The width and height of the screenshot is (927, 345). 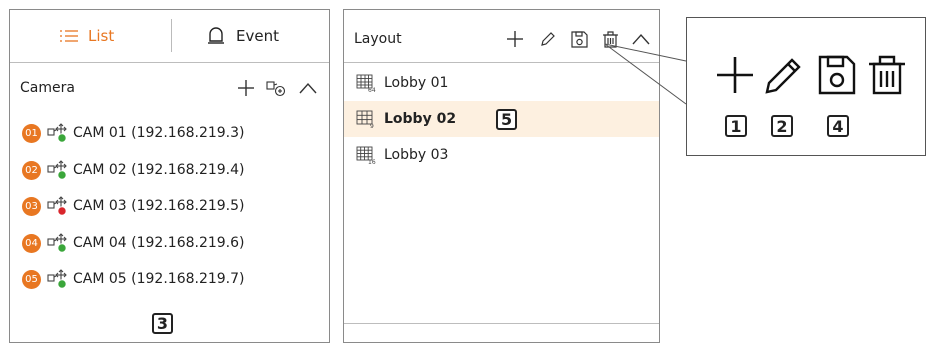 I want to click on plus-icon, so click(x=735, y=75).